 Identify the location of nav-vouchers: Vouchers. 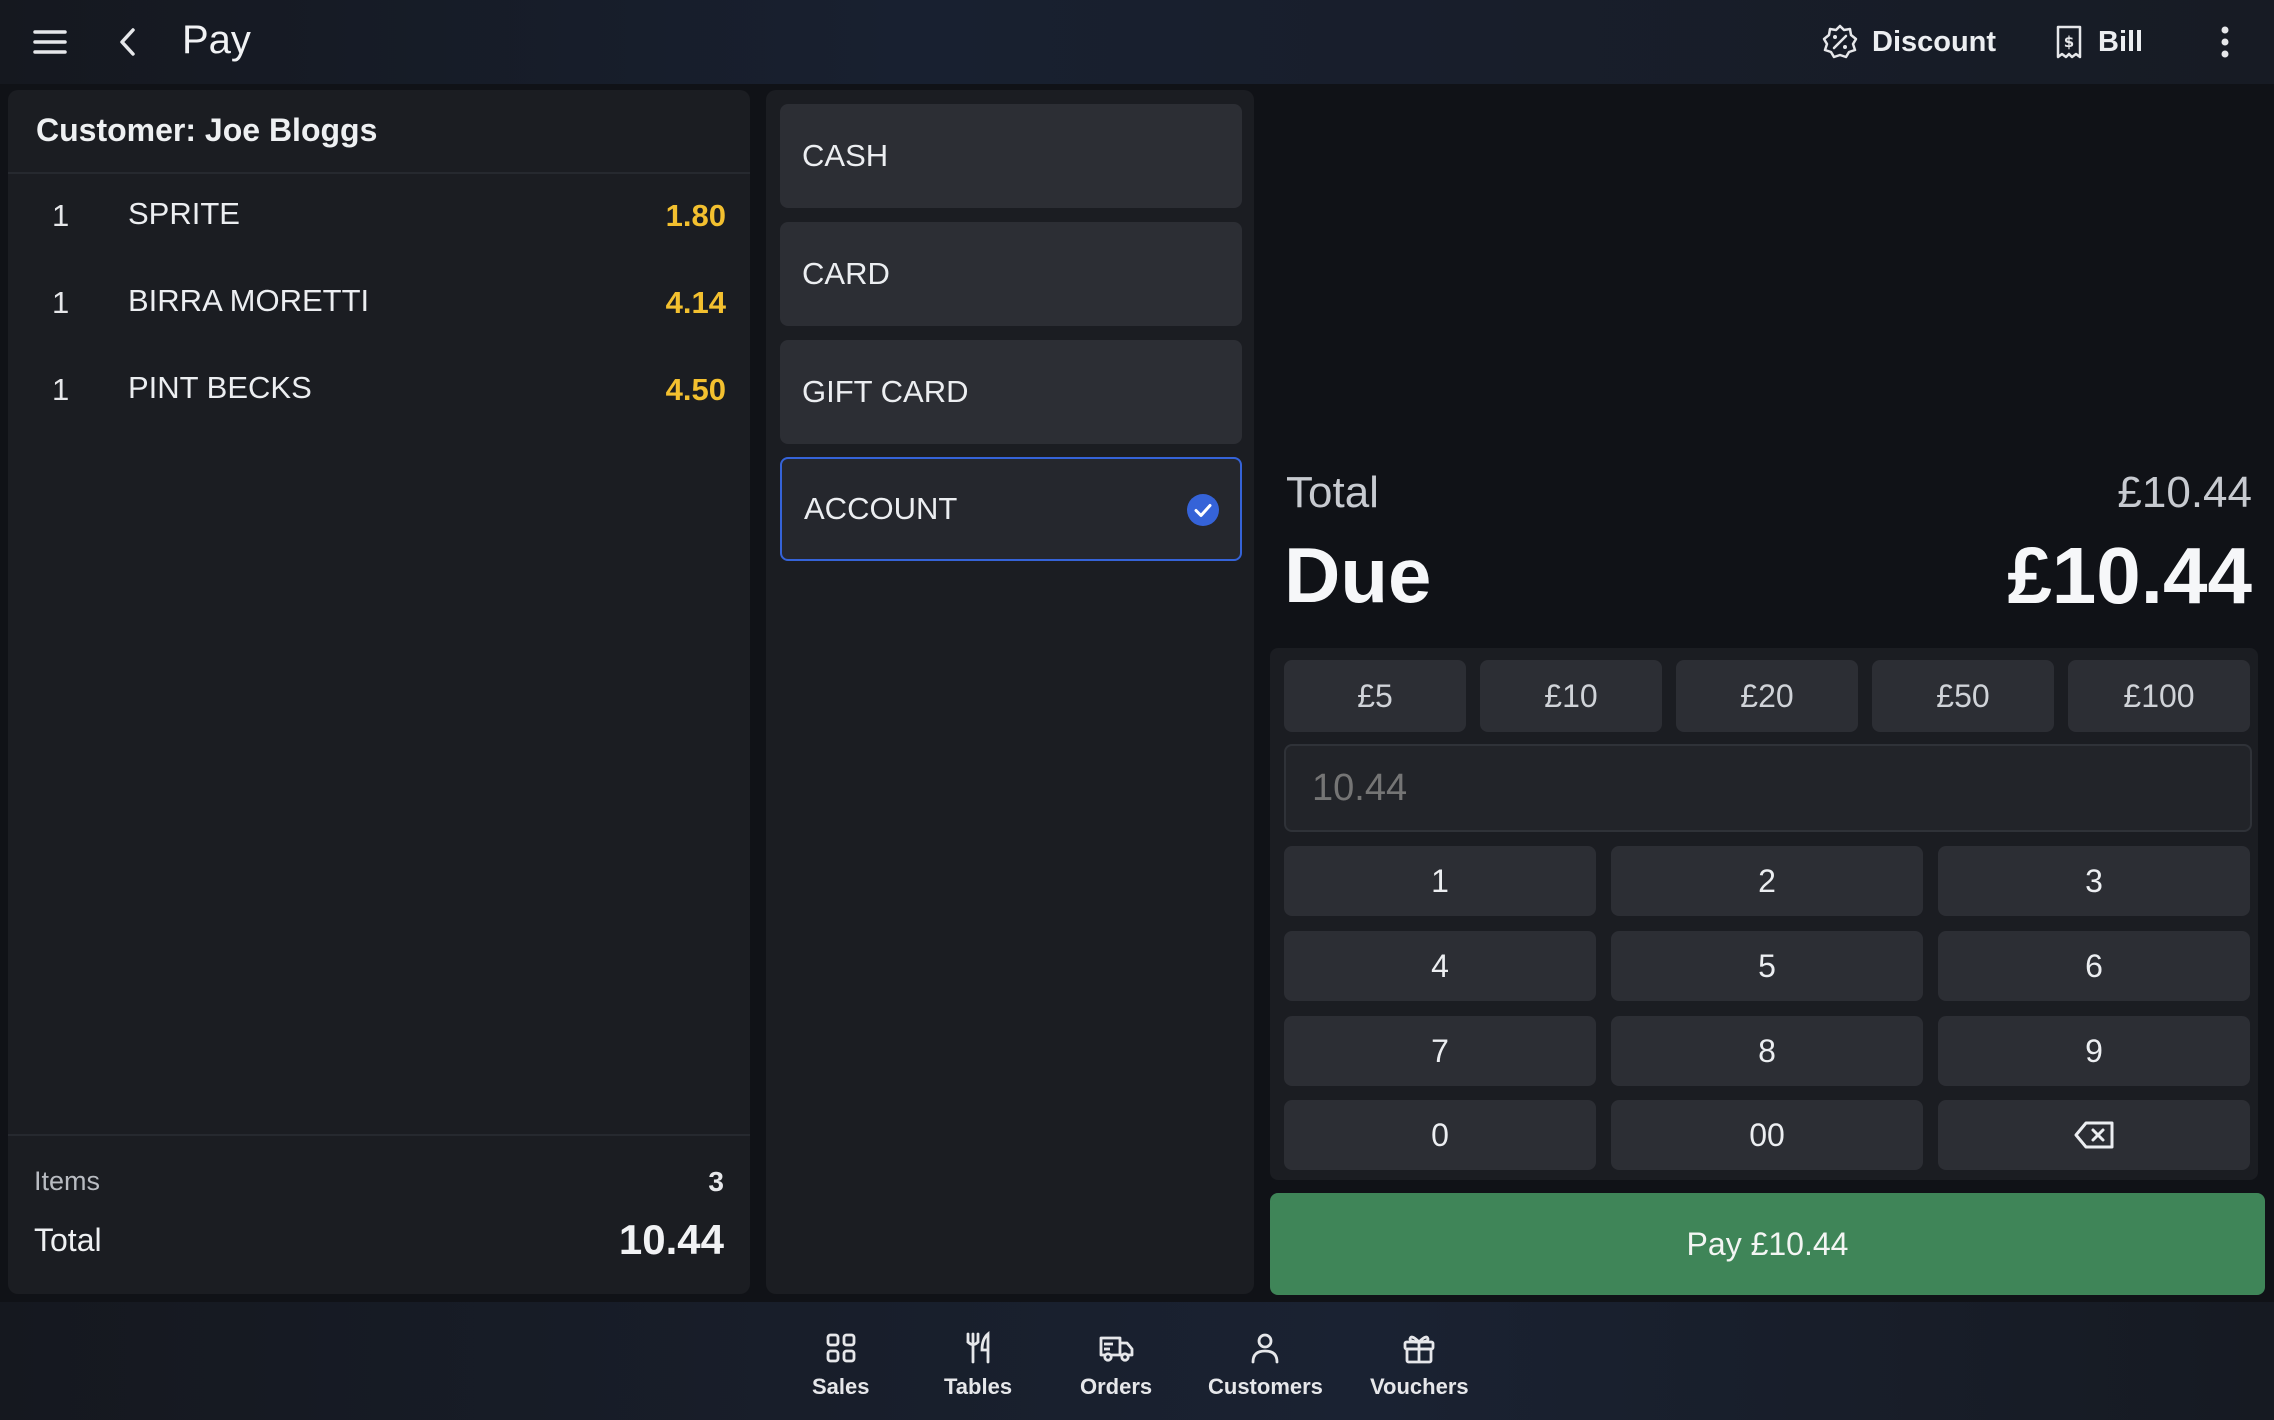
(1419, 1365).